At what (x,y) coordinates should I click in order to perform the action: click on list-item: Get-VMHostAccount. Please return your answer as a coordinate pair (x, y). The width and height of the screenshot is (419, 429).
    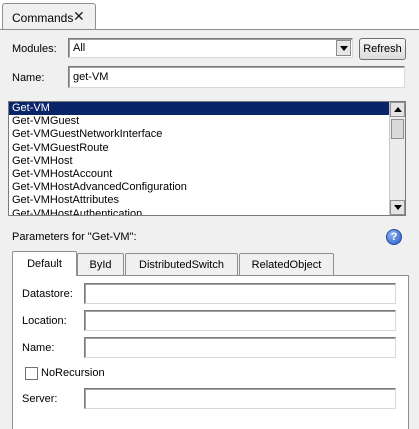
    Looking at the image, I should click on (207, 174).